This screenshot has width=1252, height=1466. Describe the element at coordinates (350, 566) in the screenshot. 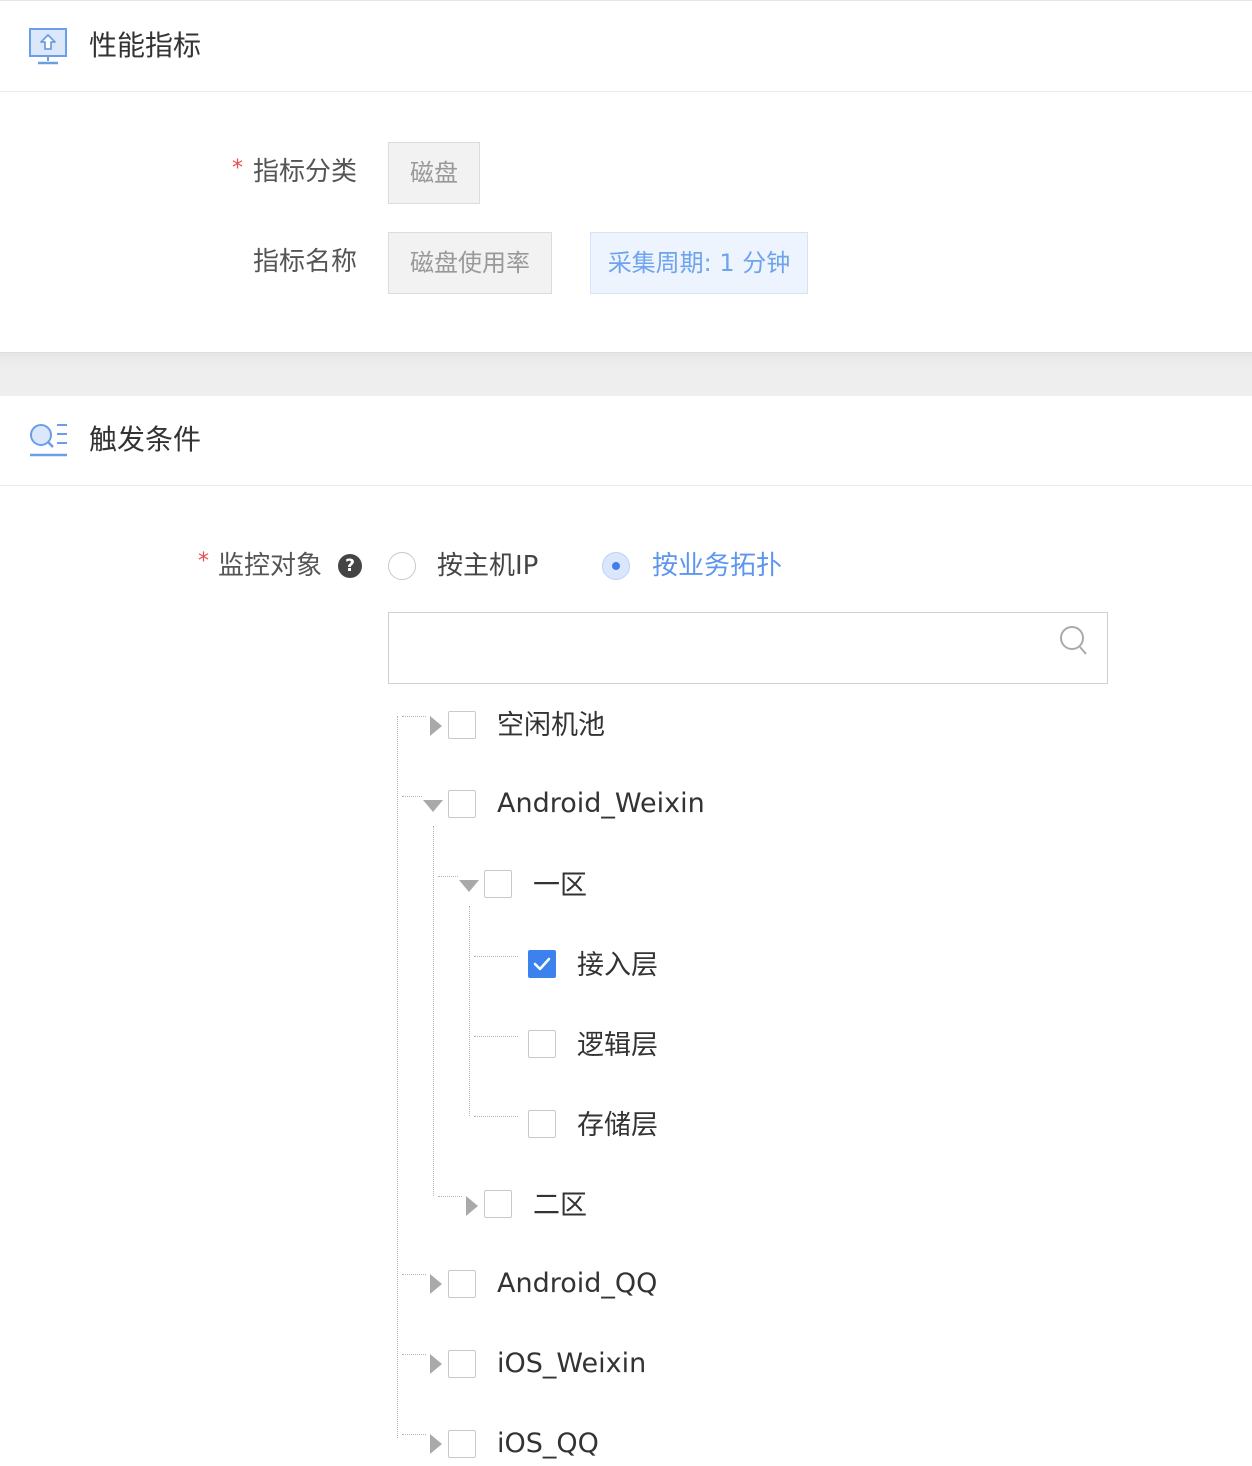

I see `help-icon: ?` at that location.